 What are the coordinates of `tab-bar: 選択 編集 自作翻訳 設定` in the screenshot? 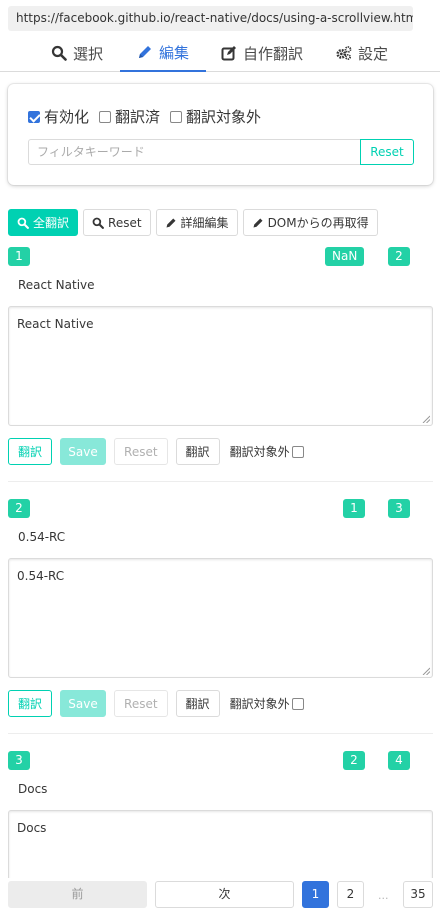 It's located at (220, 53).